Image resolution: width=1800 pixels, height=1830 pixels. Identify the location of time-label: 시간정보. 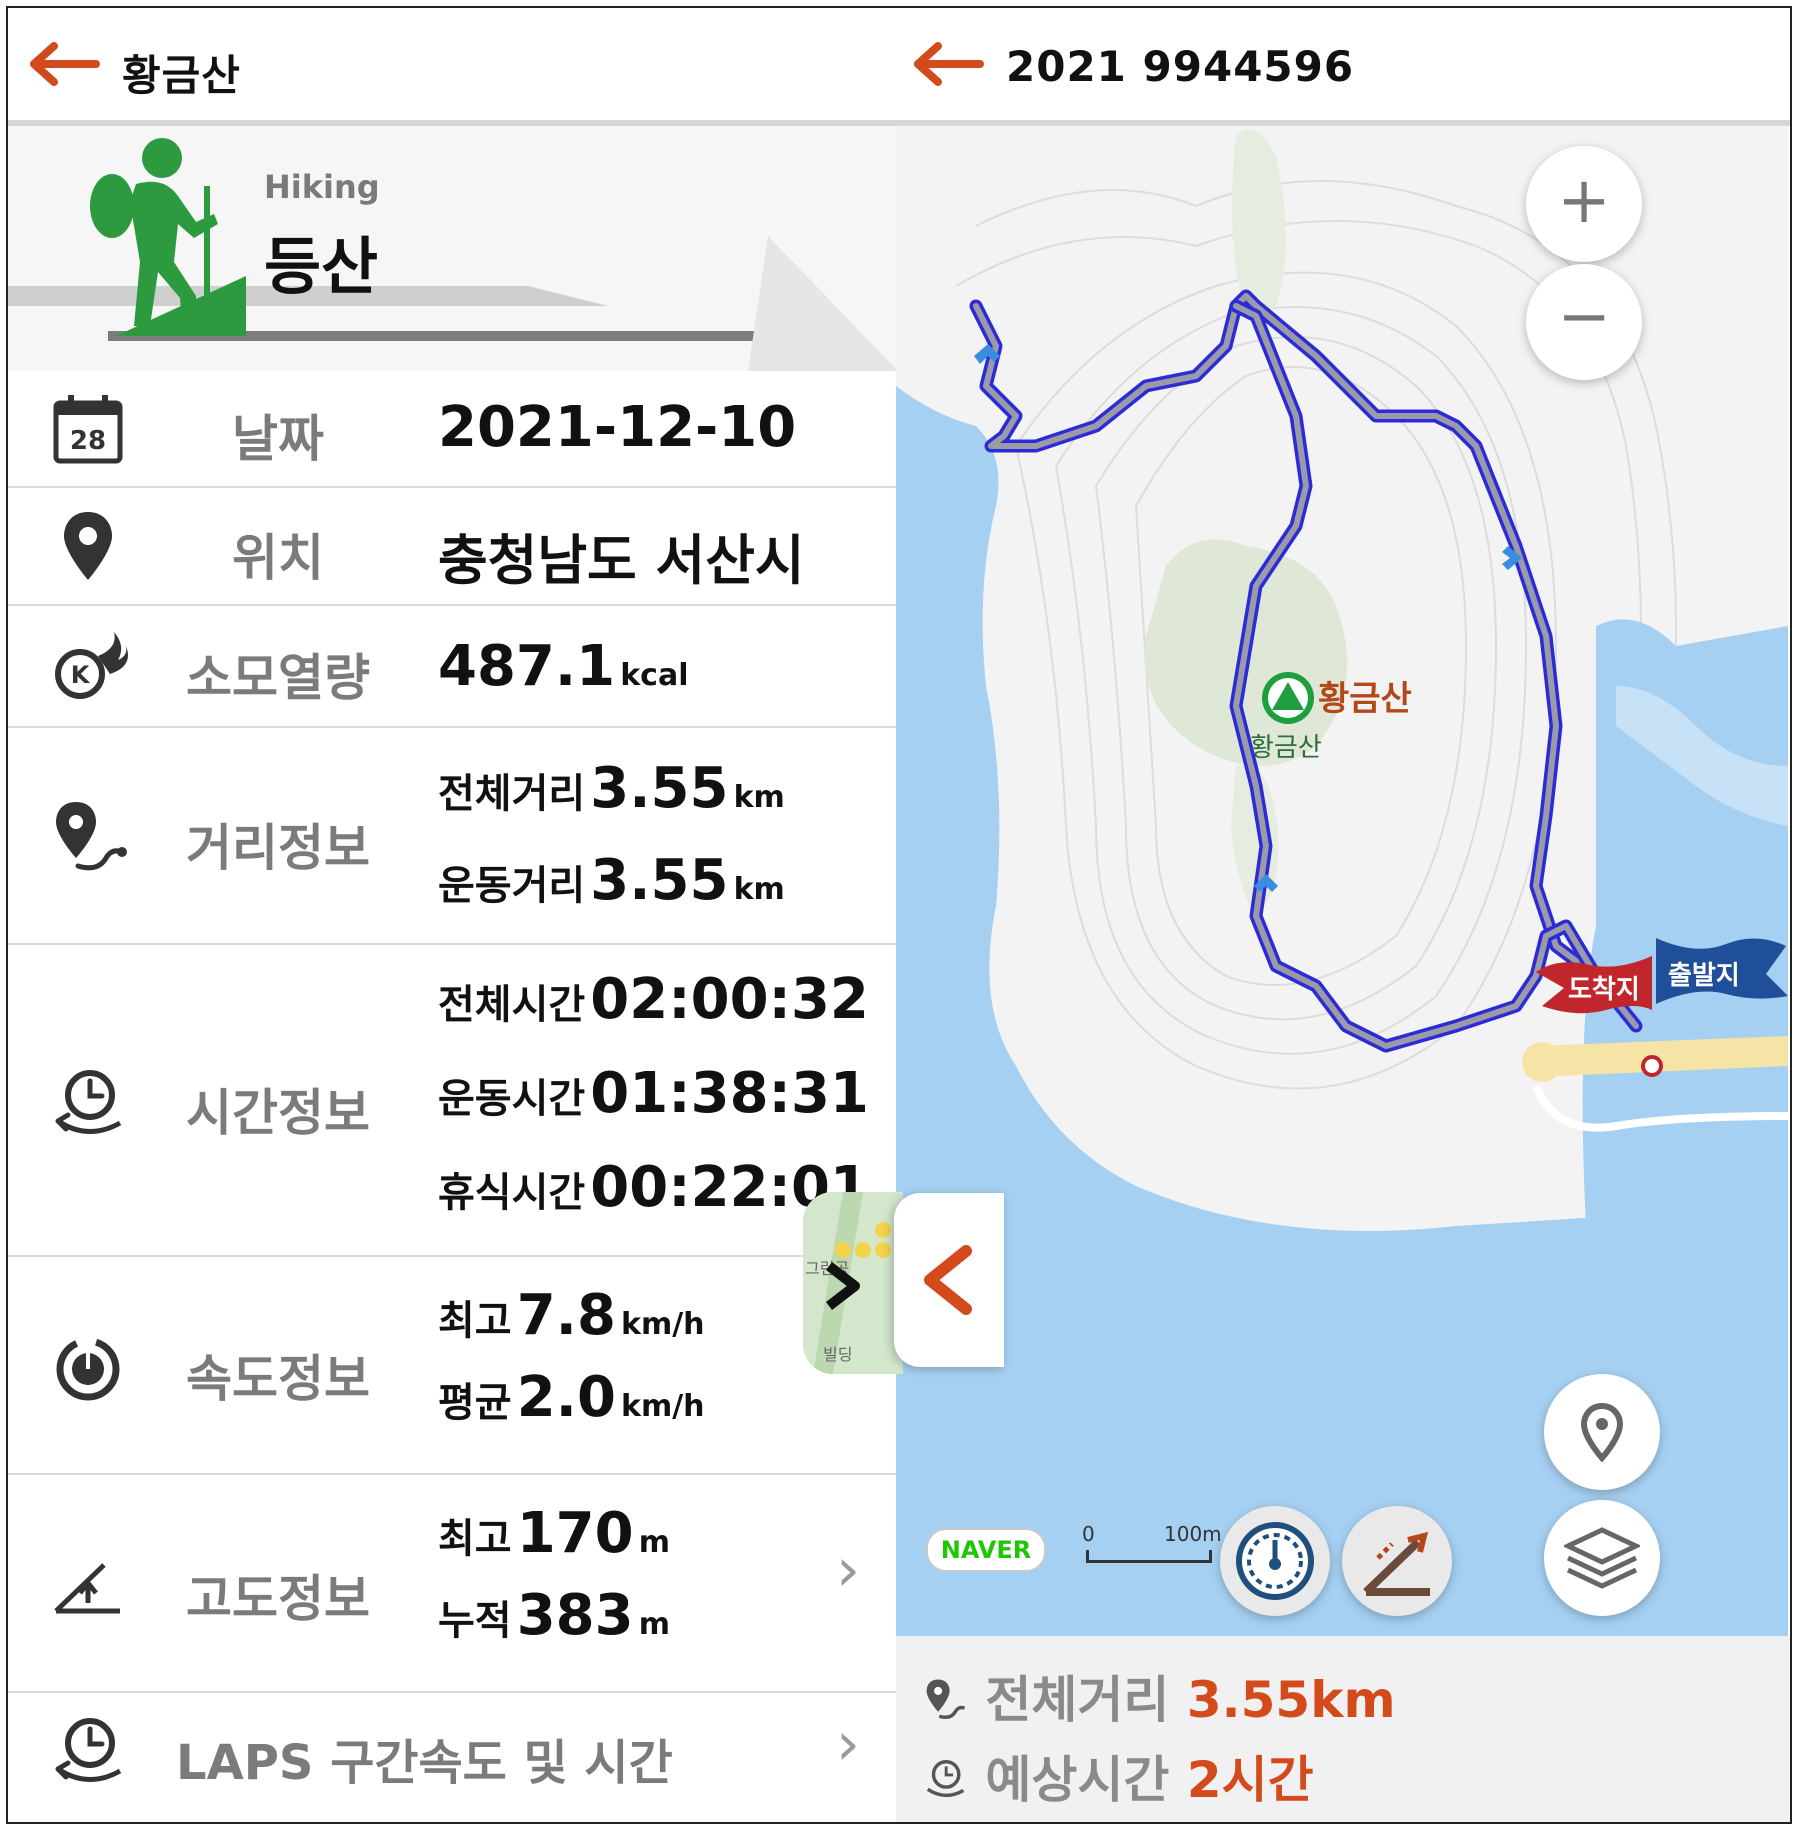
(278, 1113).